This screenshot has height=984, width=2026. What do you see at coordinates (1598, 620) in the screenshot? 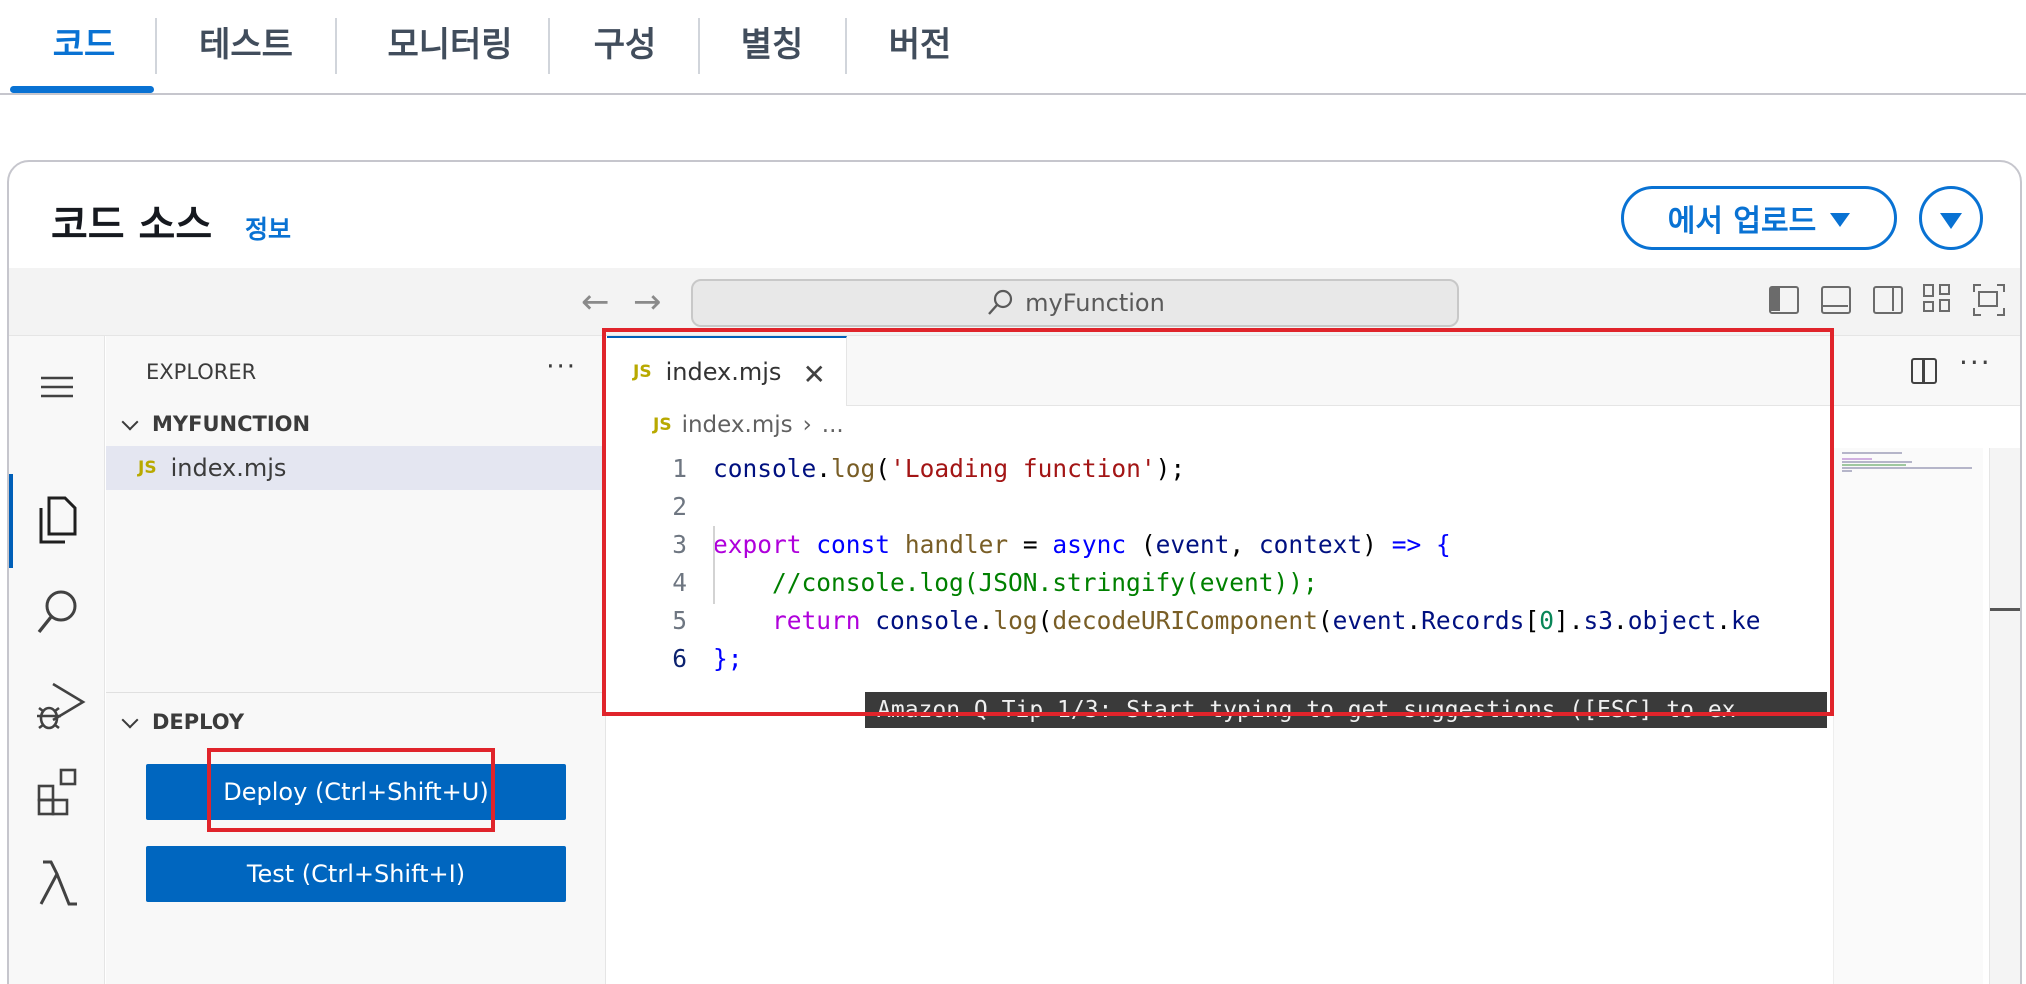
I see `code-token: s3` at bounding box center [1598, 620].